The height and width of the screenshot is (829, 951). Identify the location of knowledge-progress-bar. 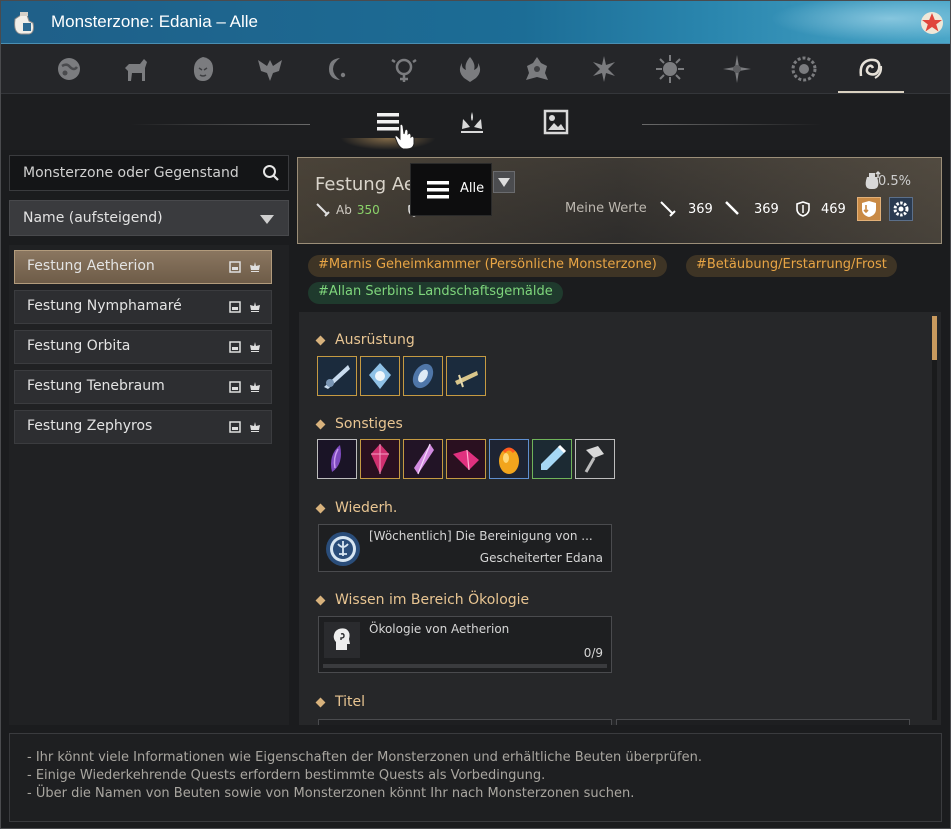
(465, 666).